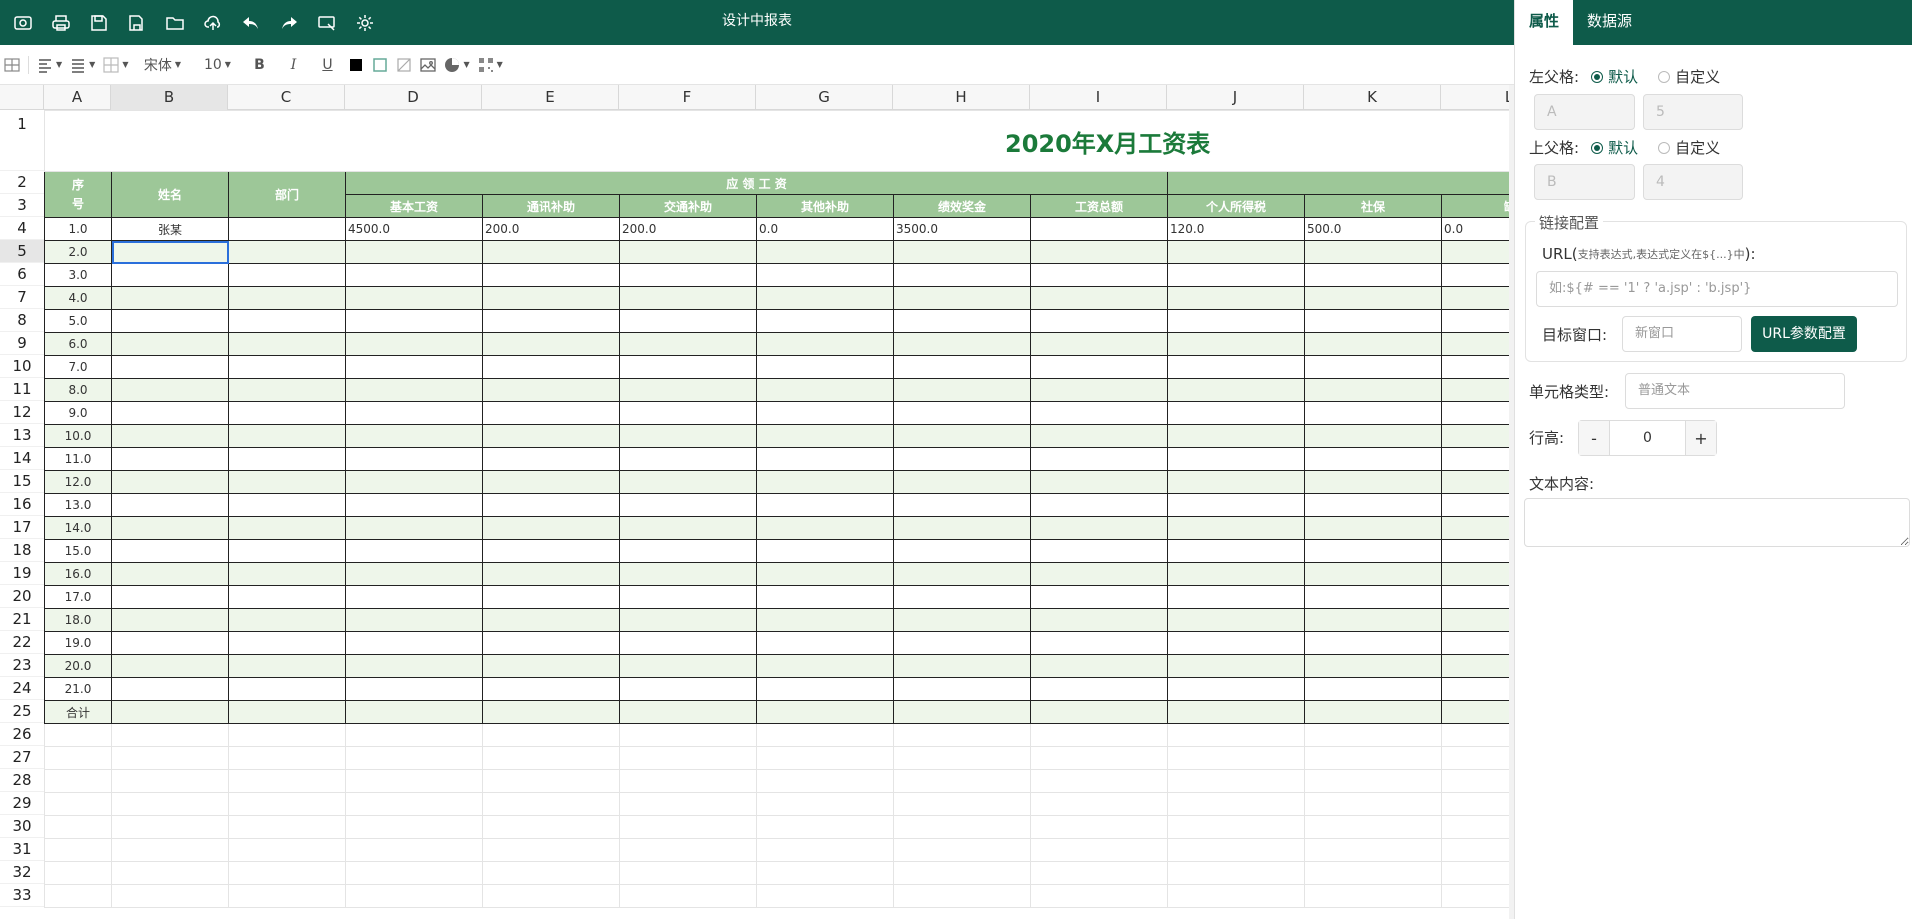 The width and height of the screenshot is (1912, 919). I want to click on cell-merge-icon, so click(12, 65).